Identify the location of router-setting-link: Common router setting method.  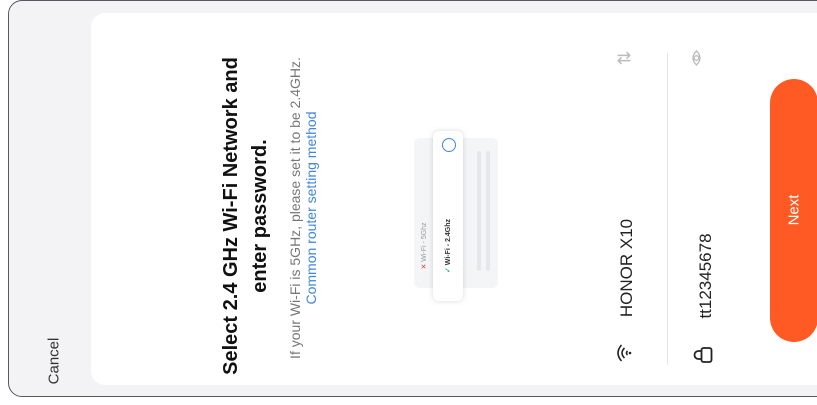
(311, 208).